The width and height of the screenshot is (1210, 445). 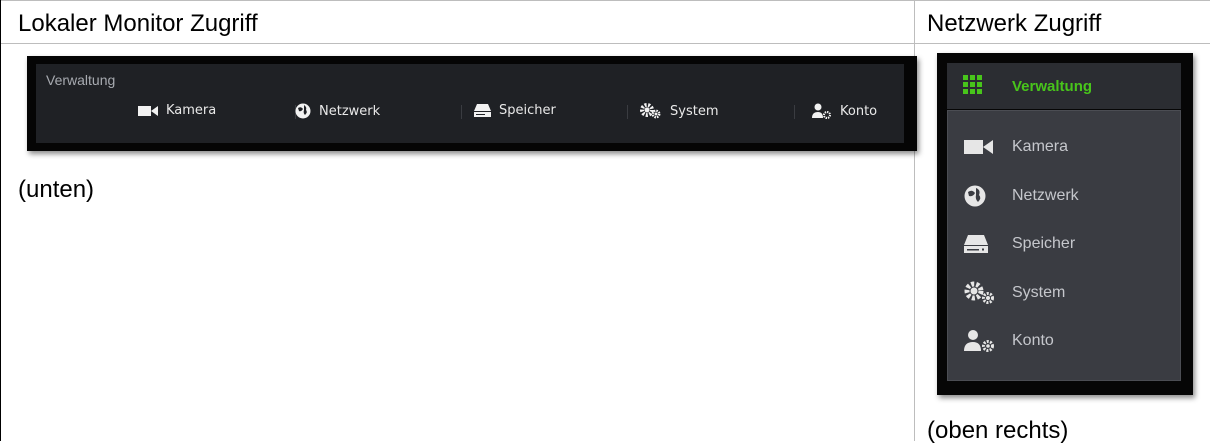 I want to click on local-menu-item-label: Kamera, so click(x=191, y=110).